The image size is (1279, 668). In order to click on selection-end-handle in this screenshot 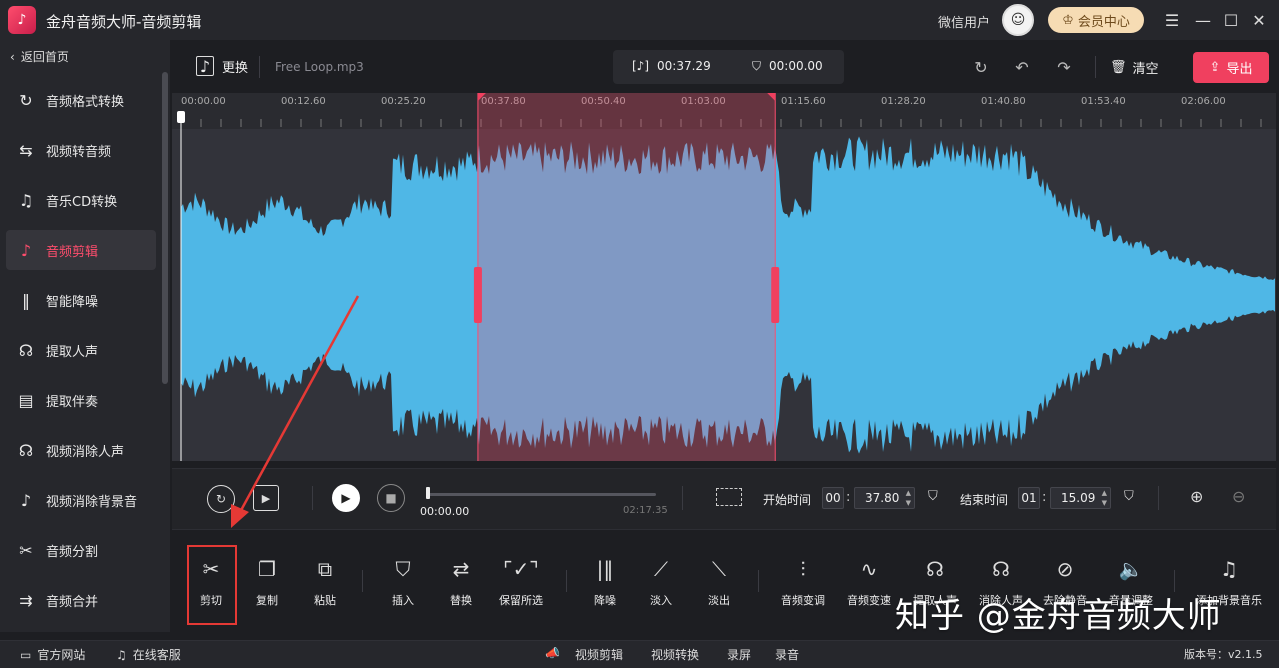, I will do `click(775, 295)`.